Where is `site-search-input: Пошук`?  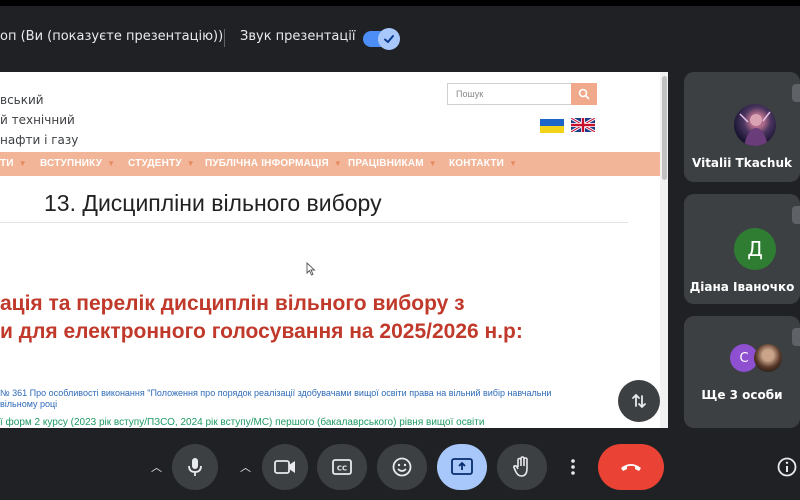 site-search-input: Пошук is located at coordinates (509, 94).